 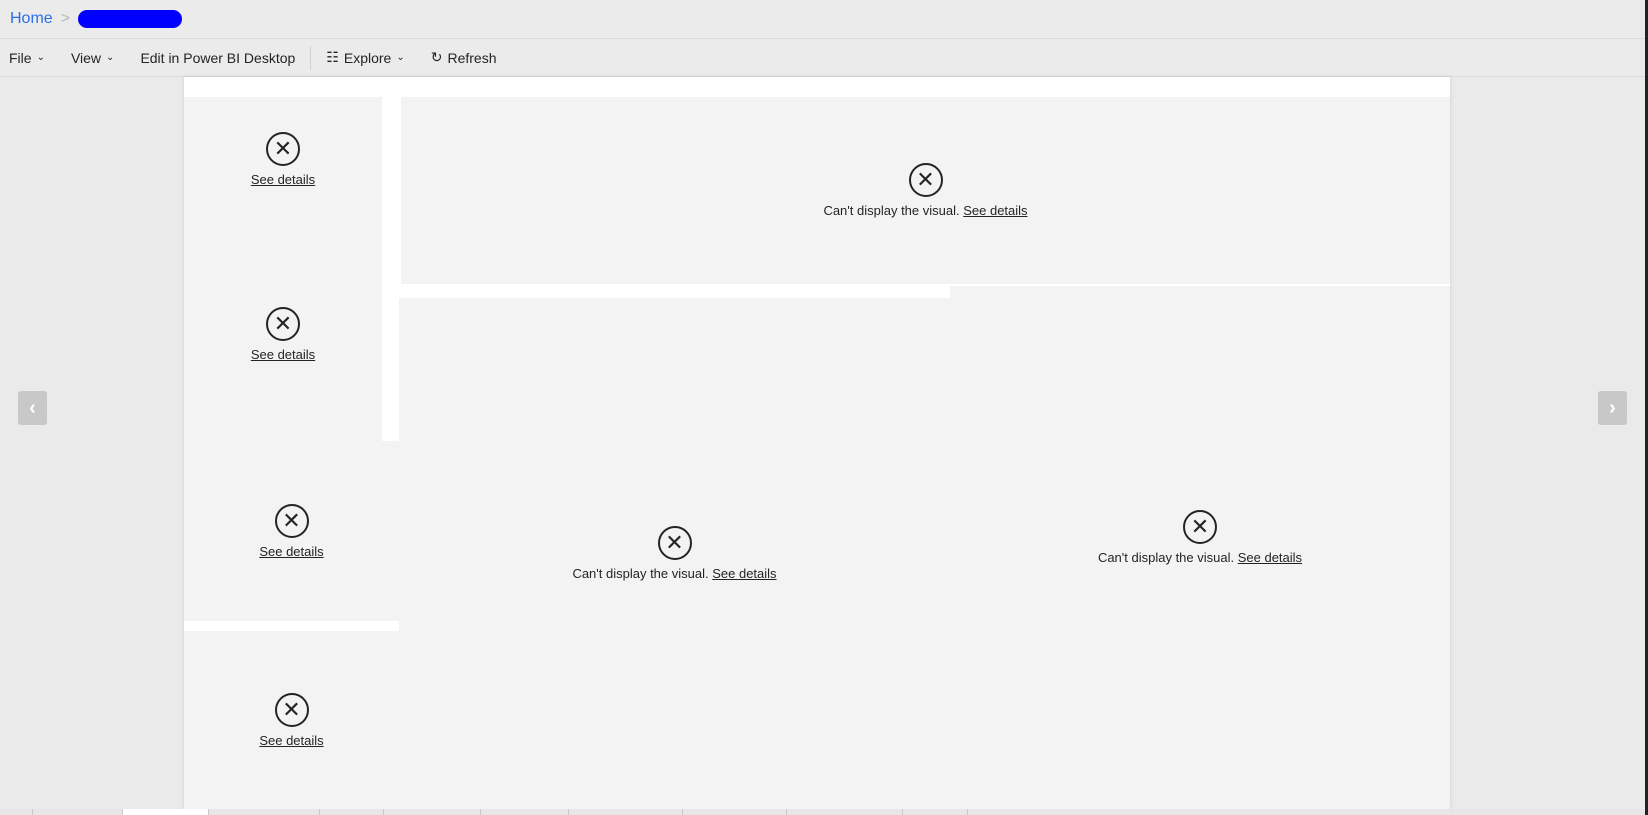 I want to click on breadcrumb-home: Home, so click(x=31, y=19).